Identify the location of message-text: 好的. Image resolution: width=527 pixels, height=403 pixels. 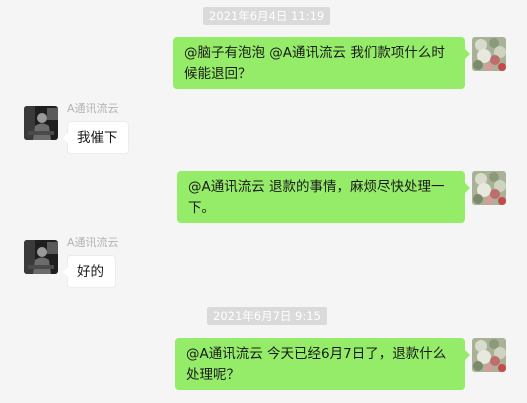
(90, 272).